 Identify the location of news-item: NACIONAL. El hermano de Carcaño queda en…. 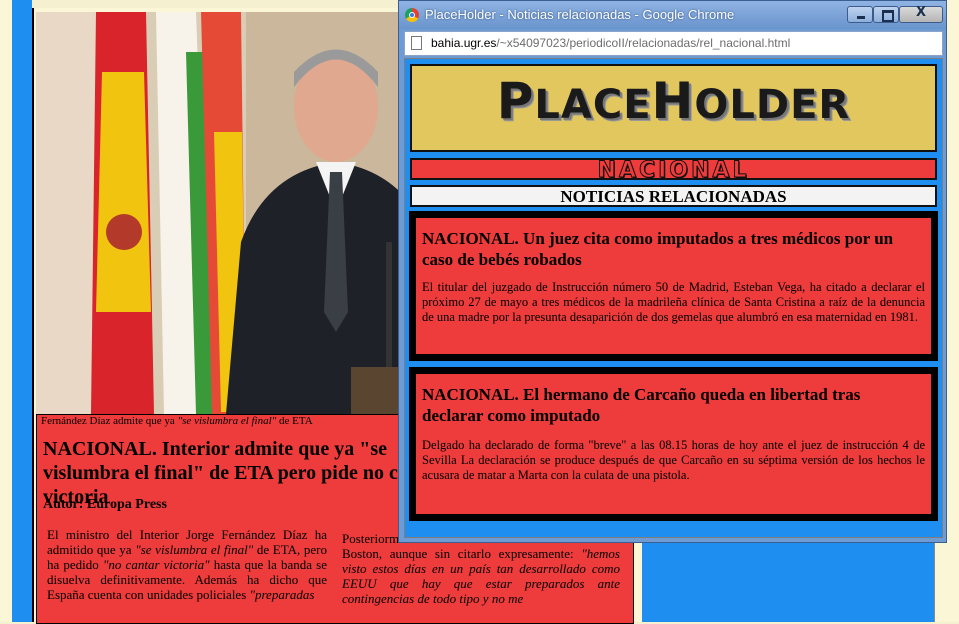
(673, 444).